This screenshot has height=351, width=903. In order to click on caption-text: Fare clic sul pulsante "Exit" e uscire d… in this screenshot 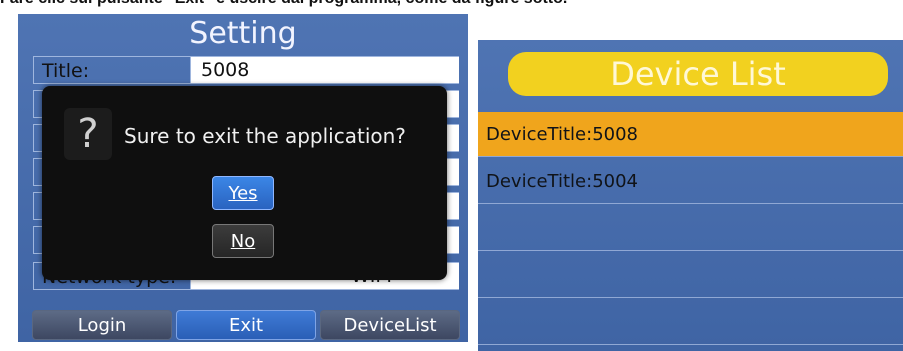, I will do `click(451, 5)`.